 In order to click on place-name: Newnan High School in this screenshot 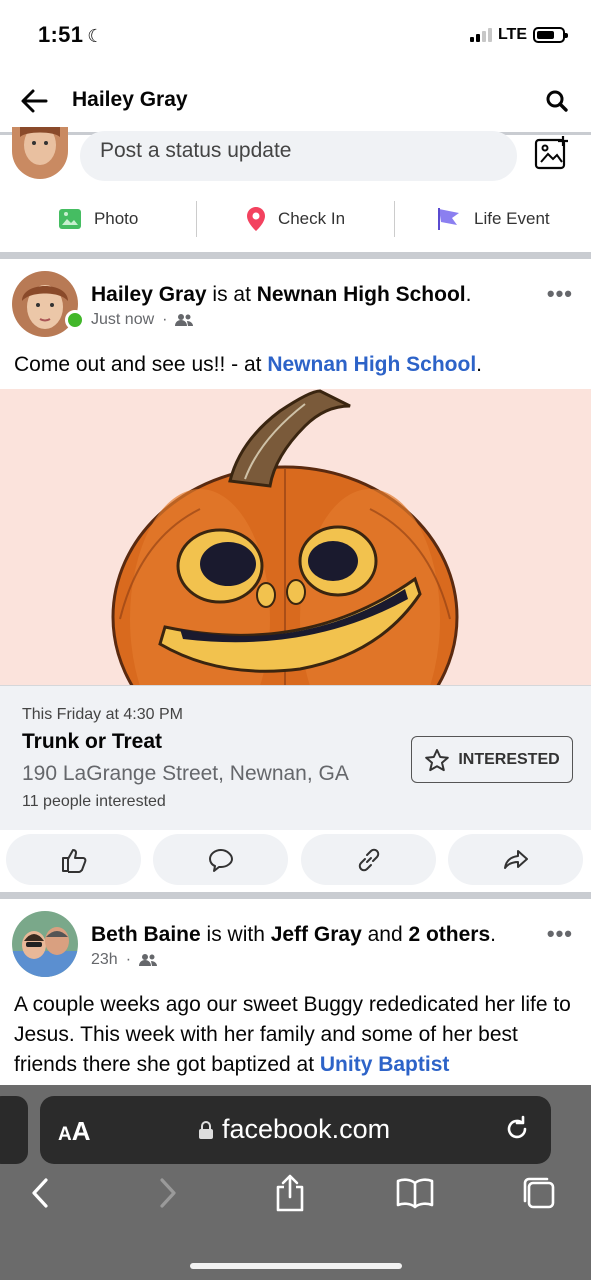, I will do `click(361, 294)`.